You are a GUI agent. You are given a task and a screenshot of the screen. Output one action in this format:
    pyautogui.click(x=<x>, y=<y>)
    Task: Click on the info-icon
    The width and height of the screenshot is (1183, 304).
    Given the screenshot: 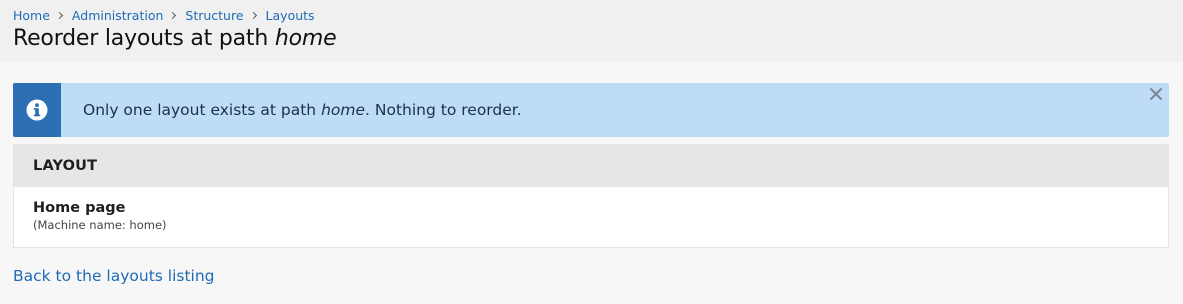 What is the action you would take?
    pyautogui.click(x=37, y=110)
    